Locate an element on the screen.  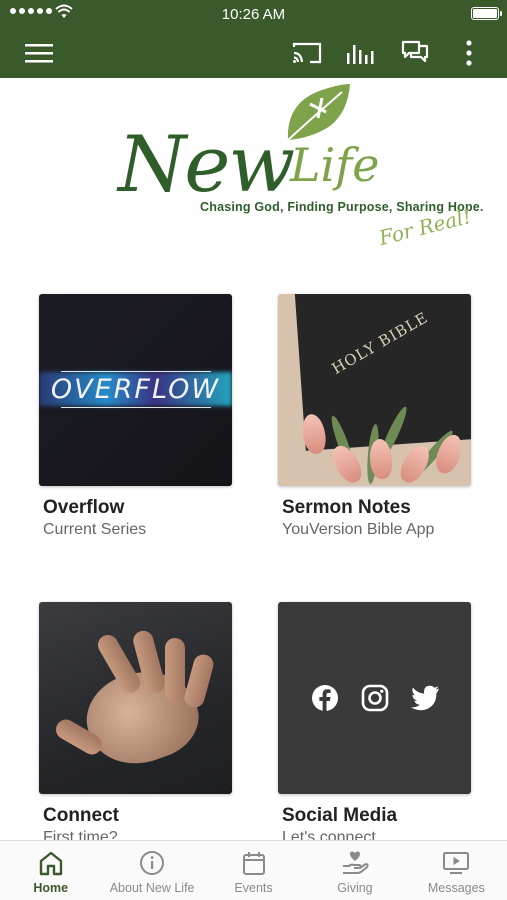
nav-item-about: About New Life is located at coordinates (151, 870).